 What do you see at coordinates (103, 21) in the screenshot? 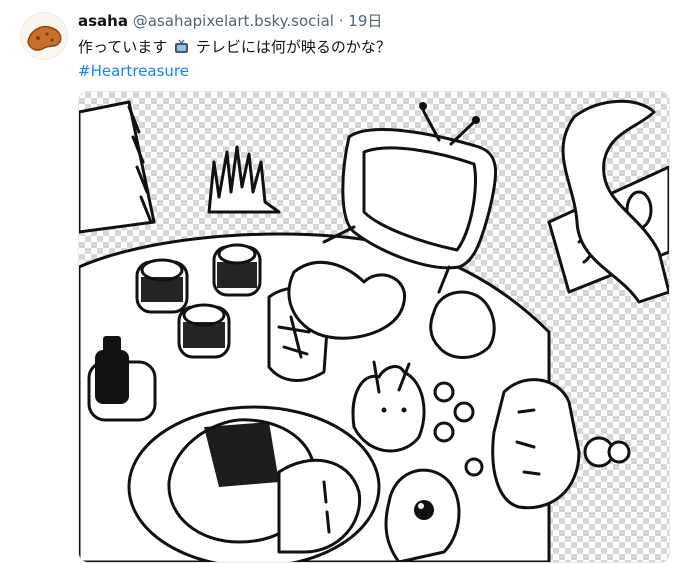
I see `author-name: asaha` at bounding box center [103, 21].